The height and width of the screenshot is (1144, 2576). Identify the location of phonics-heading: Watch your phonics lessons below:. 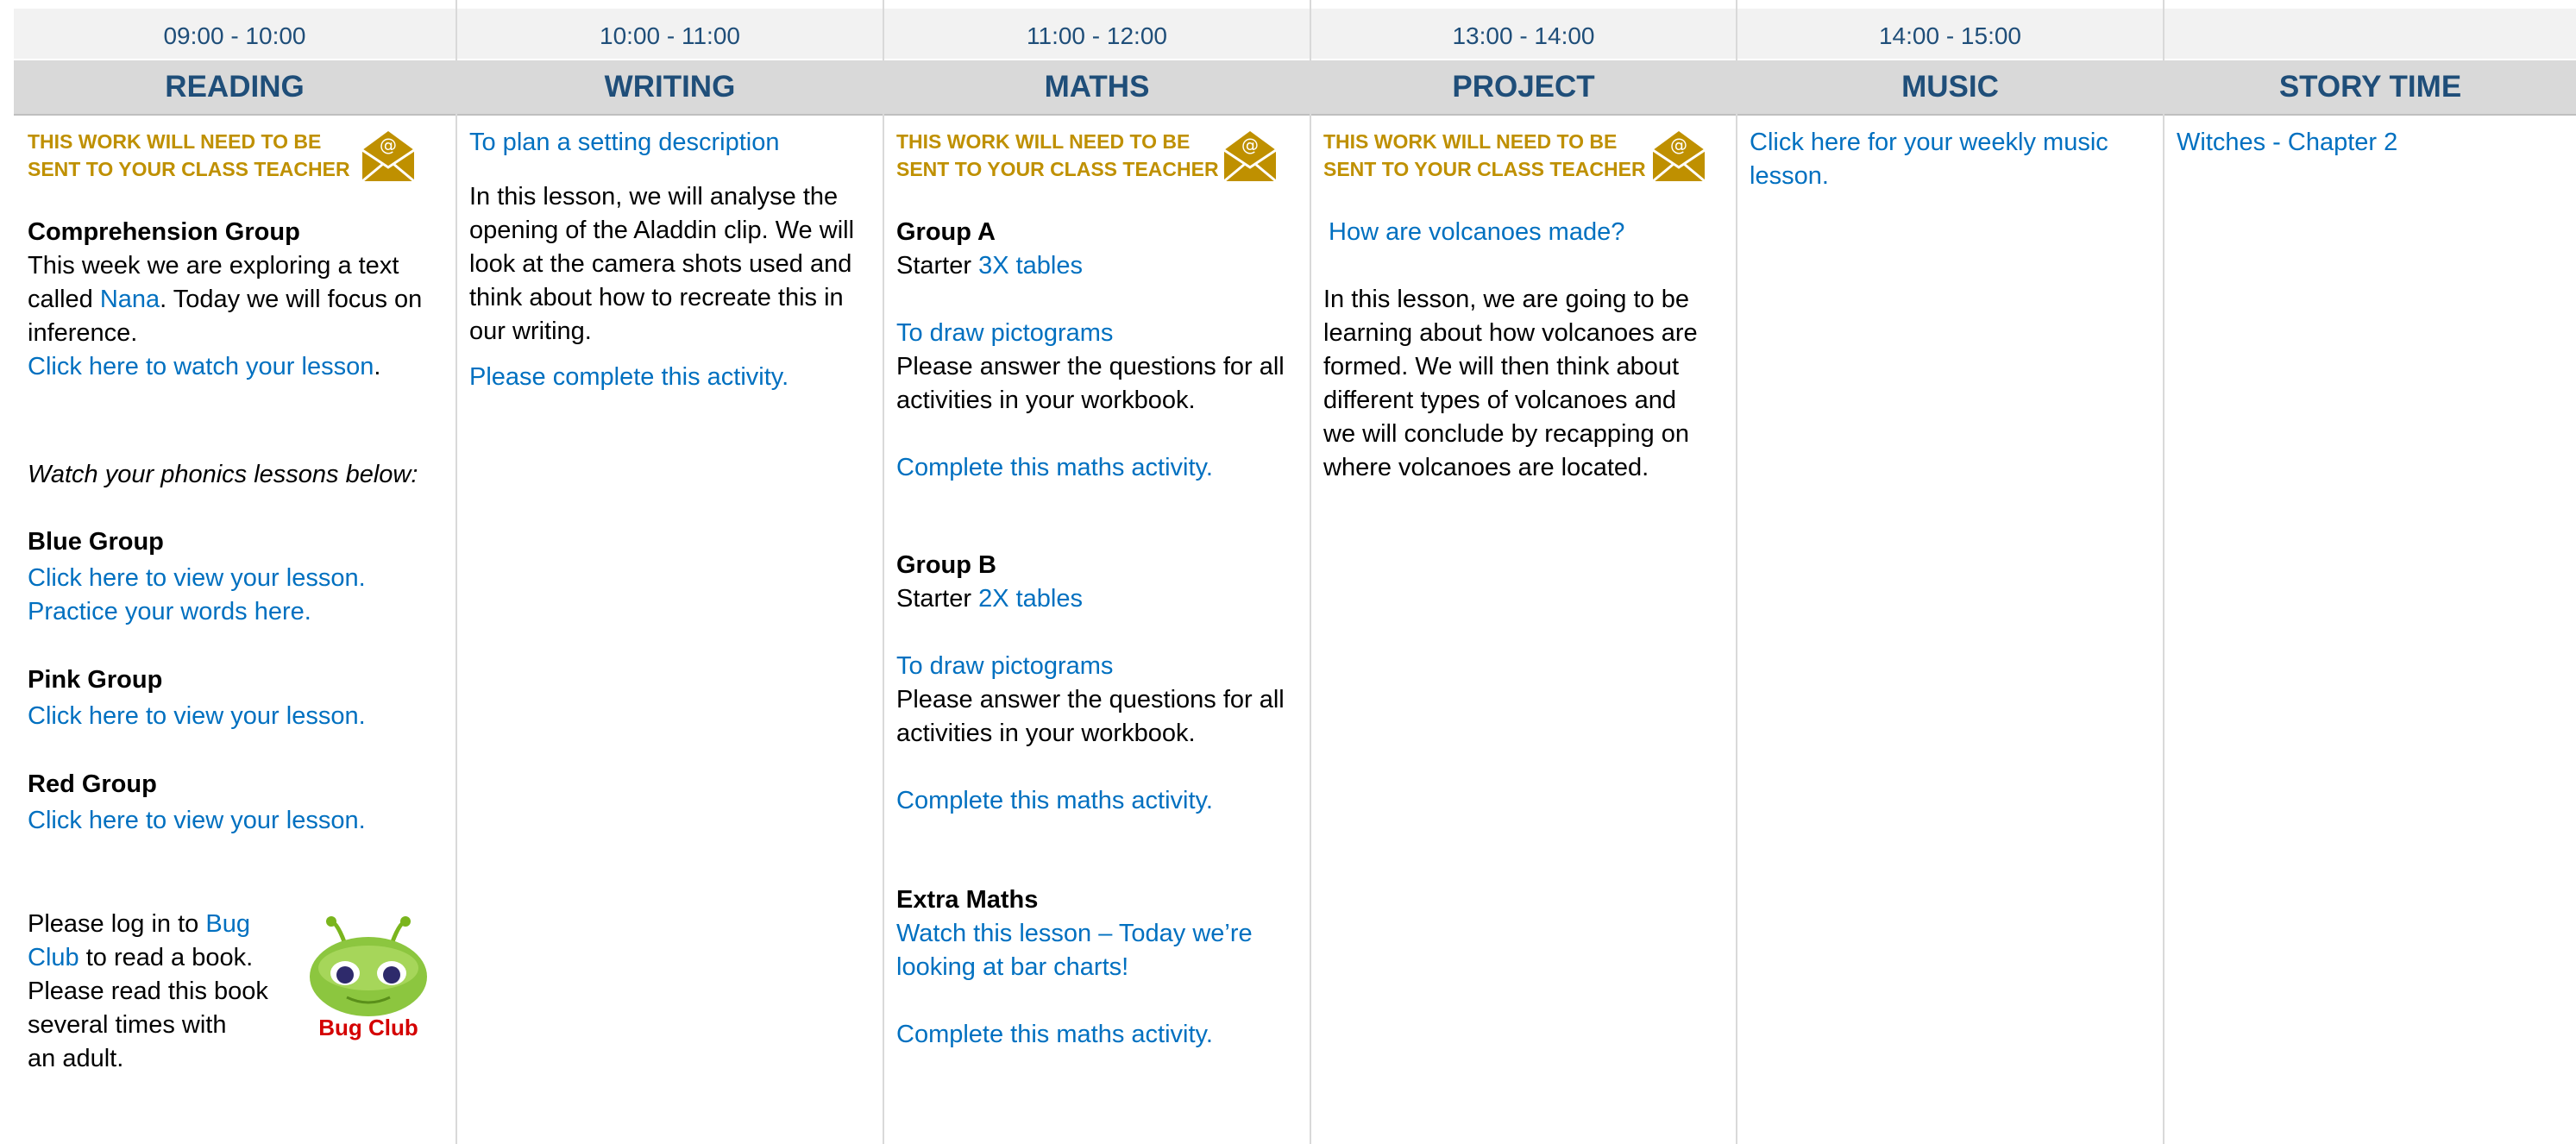
(223, 475).